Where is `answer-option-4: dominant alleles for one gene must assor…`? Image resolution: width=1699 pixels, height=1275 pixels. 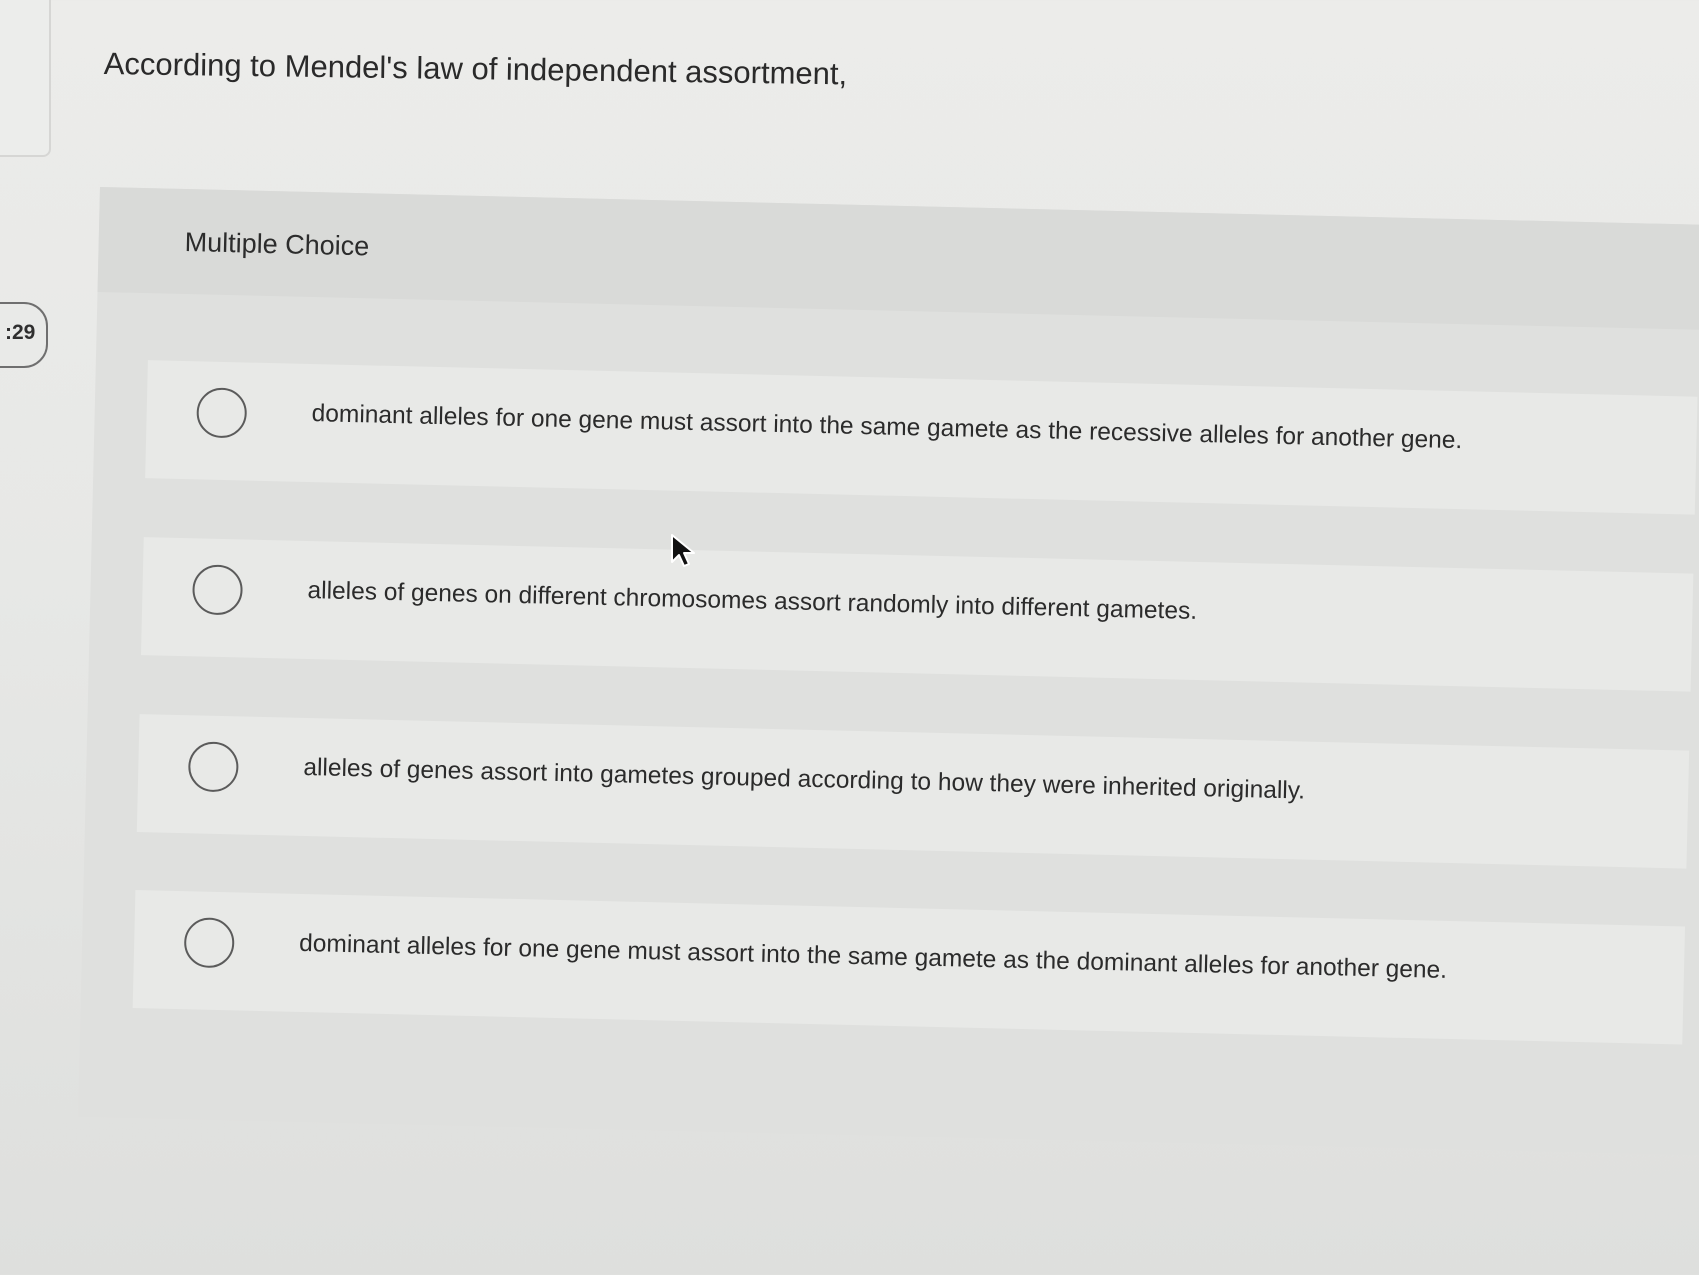 answer-option-4: dominant alleles for one gene must assor… is located at coordinates (909, 967).